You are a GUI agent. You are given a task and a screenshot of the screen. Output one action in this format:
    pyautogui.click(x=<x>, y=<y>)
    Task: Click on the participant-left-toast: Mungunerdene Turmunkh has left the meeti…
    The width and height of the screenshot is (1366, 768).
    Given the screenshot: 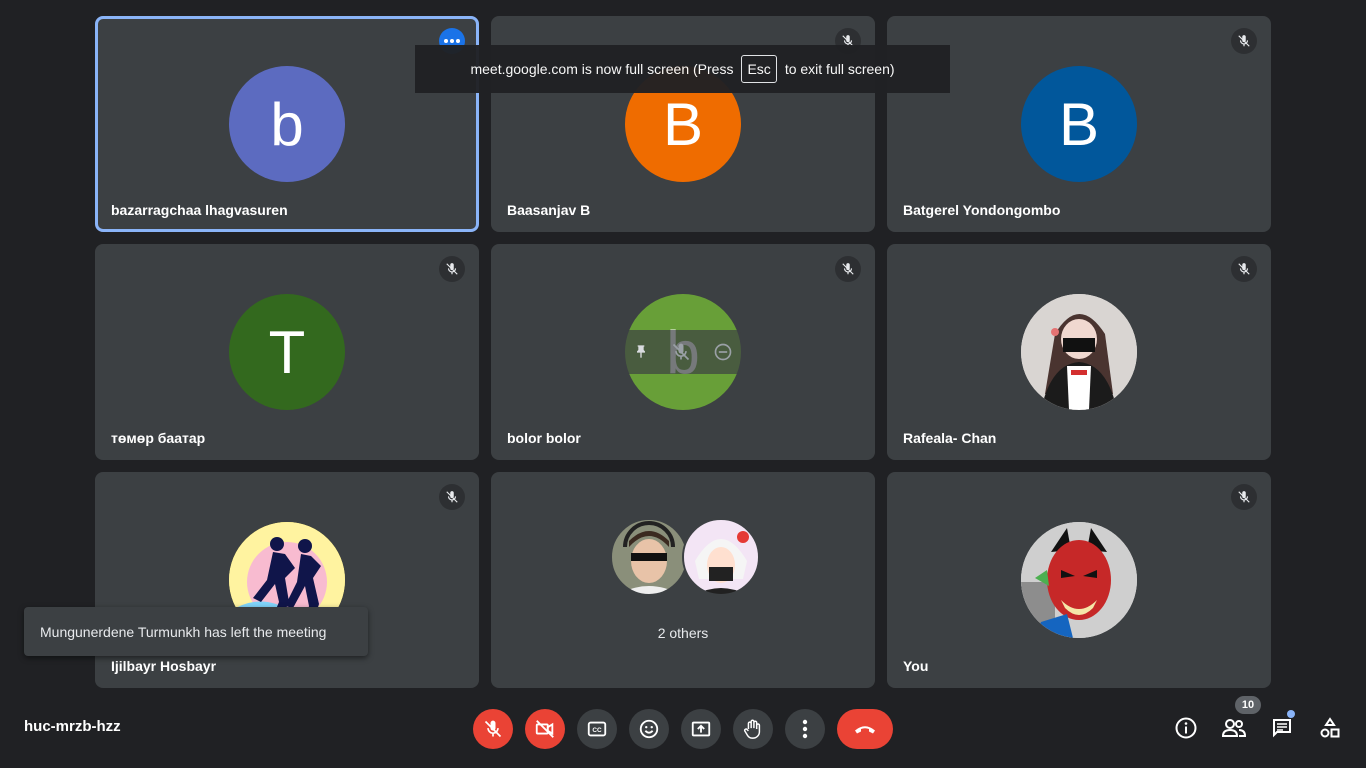 What is the action you would take?
    pyautogui.click(x=196, y=631)
    